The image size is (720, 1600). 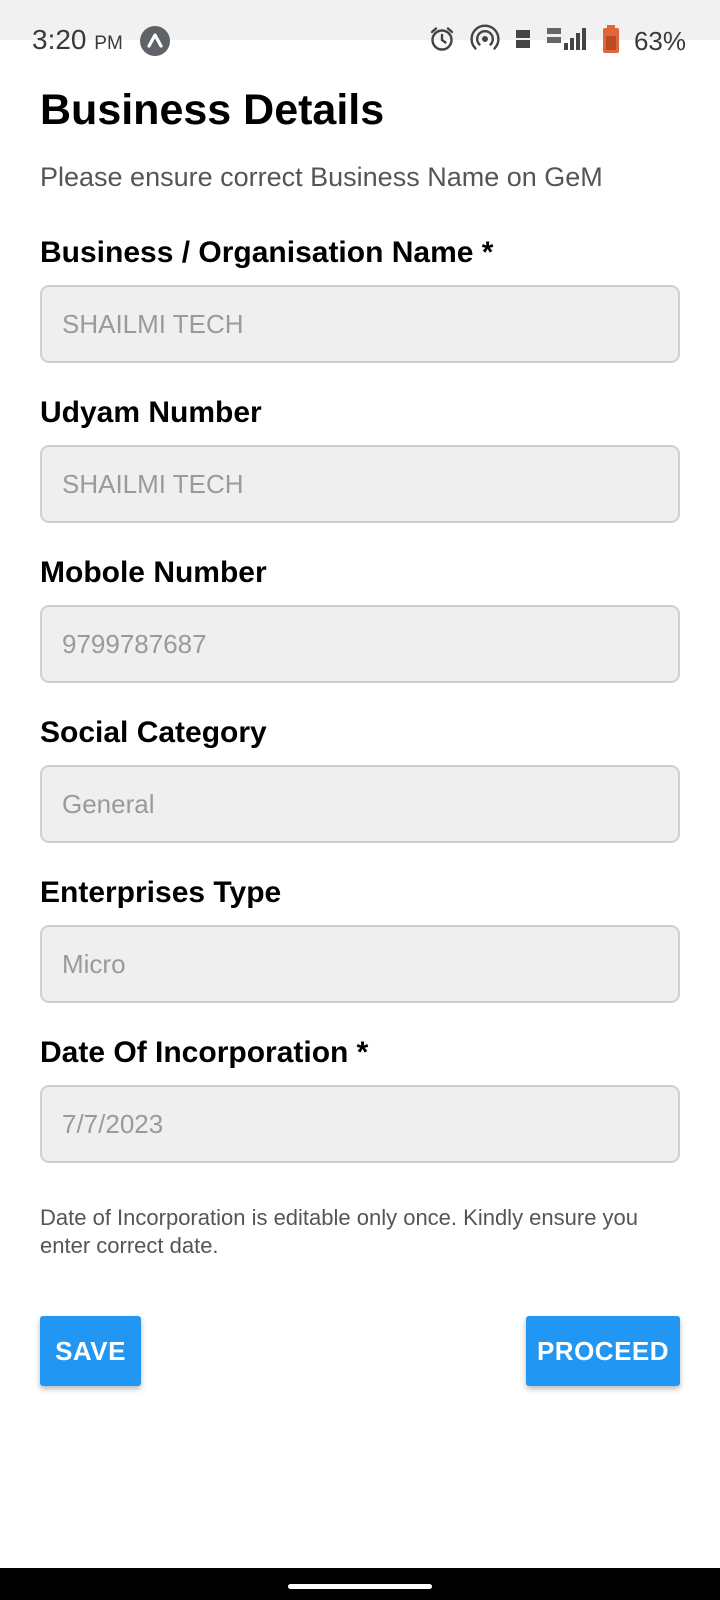 I want to click on udyam-number-label: Udyam Number, so click(x=151, y=412).